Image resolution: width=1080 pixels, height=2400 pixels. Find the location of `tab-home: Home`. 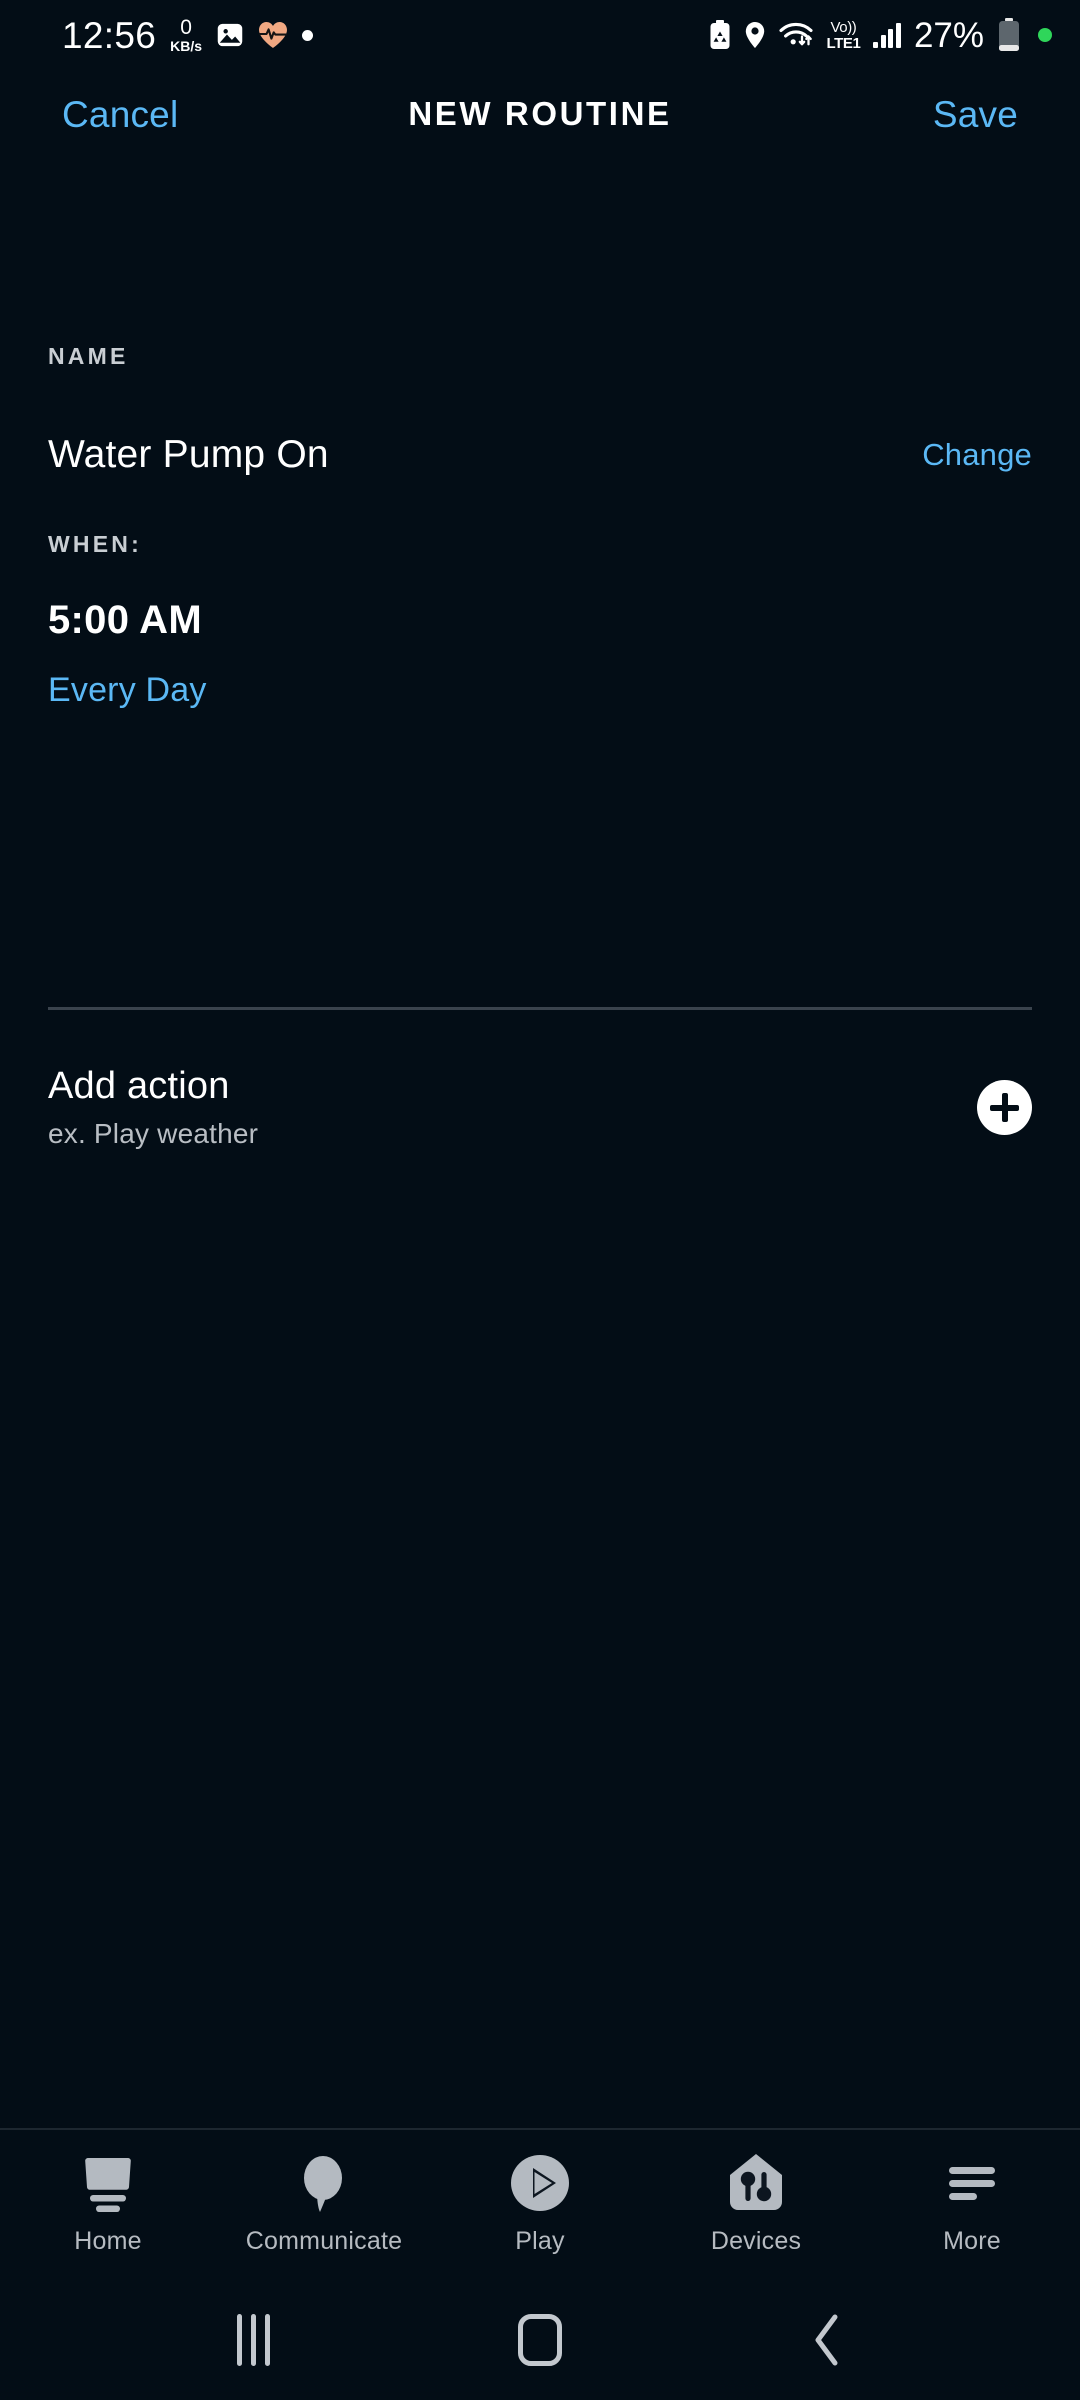

tab-home: Home is located at coordinates (108, 2202).